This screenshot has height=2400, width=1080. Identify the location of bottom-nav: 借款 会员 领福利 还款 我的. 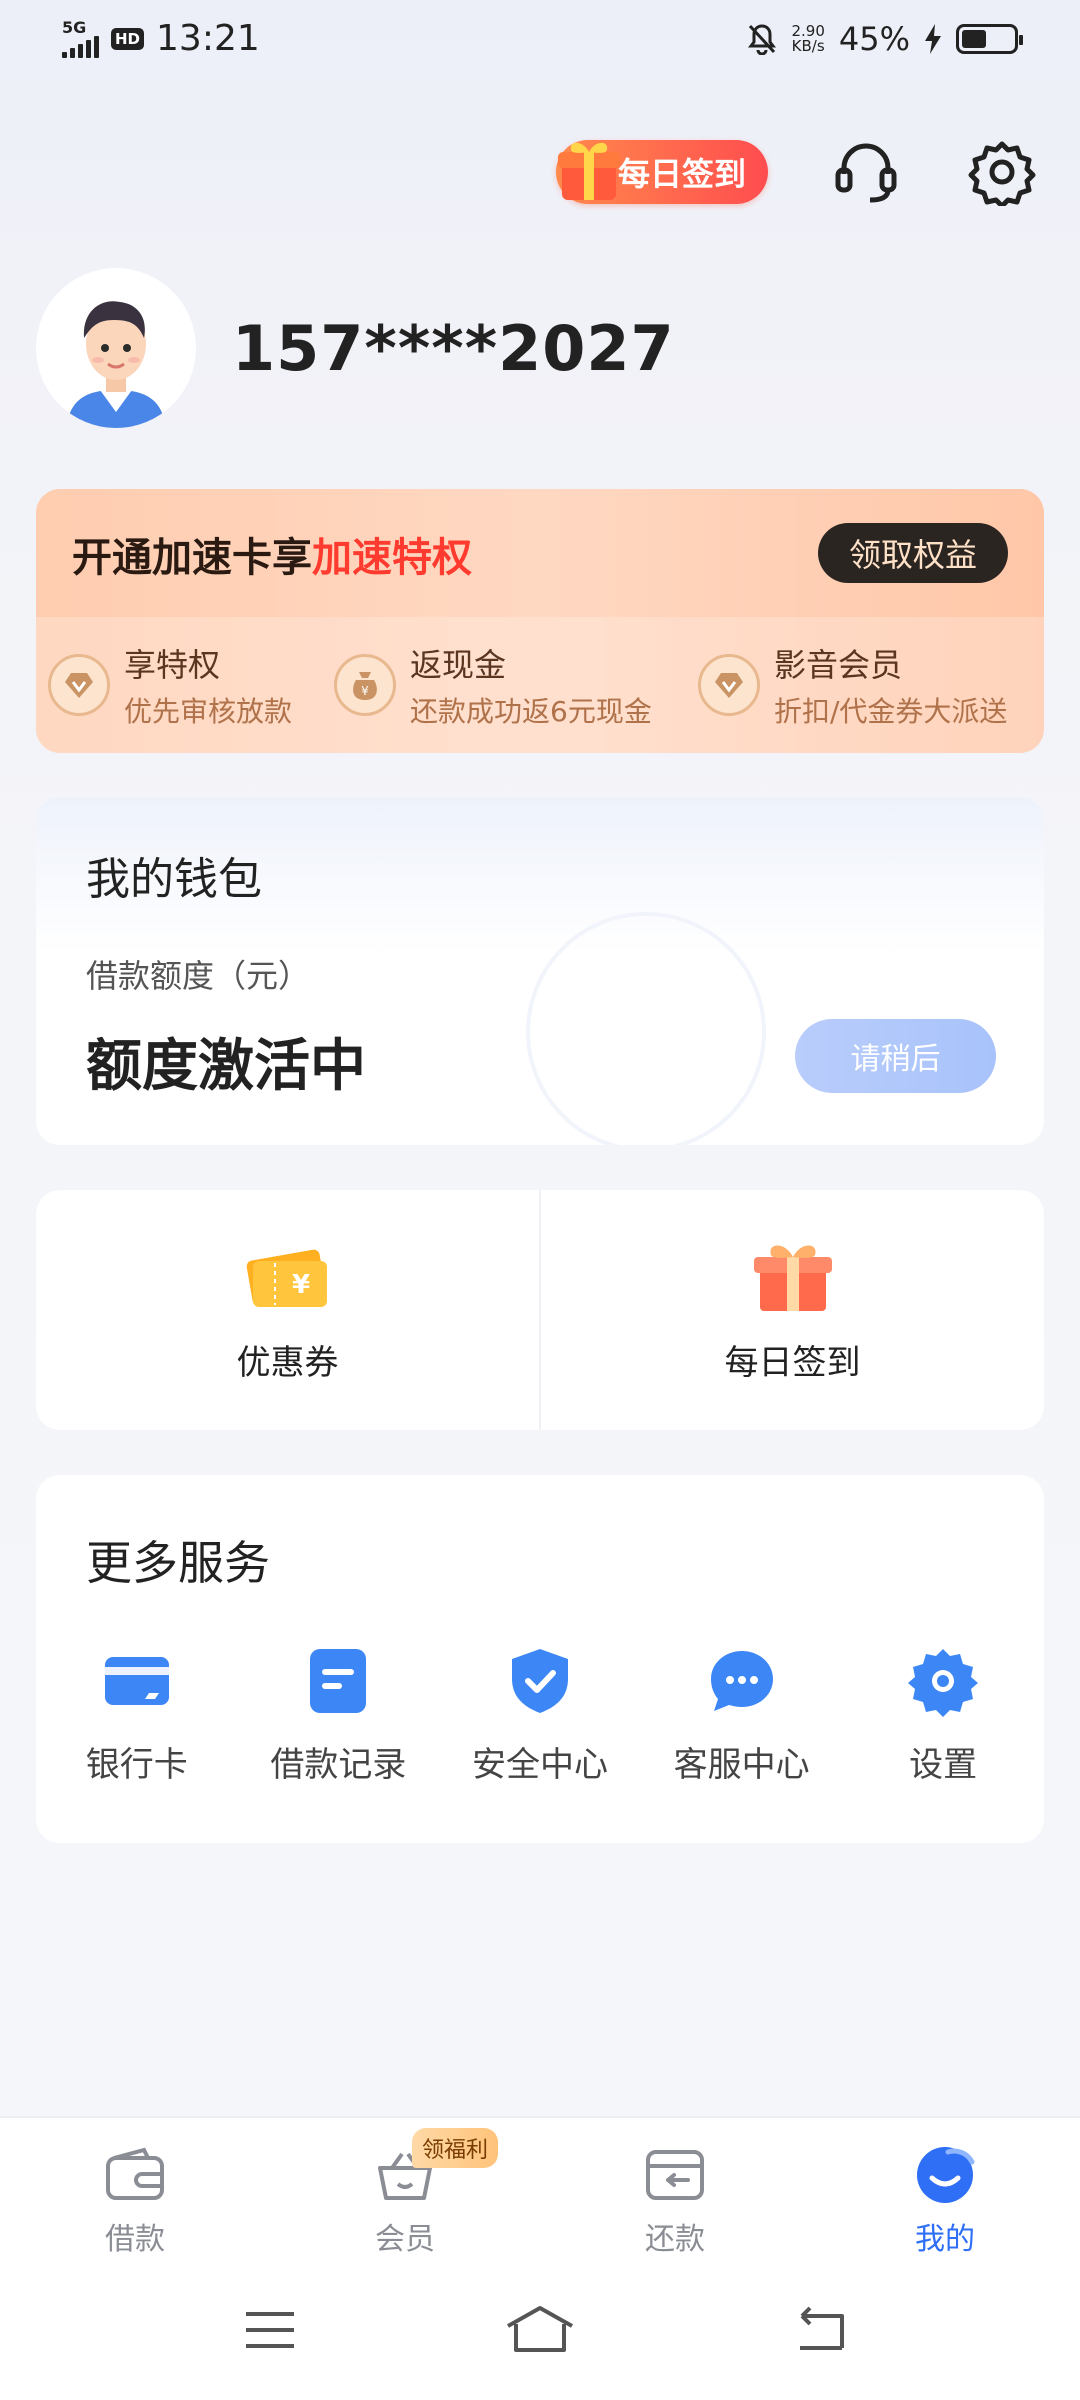
(540, 2188).